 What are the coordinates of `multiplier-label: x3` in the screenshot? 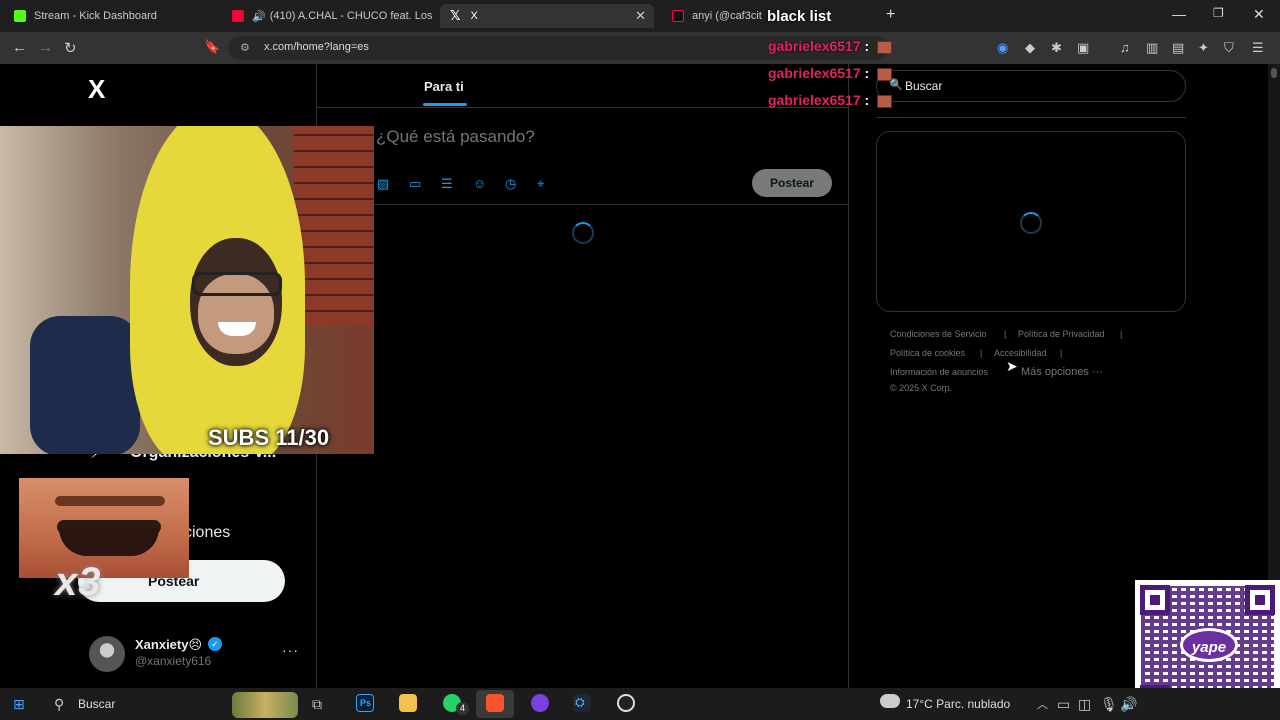 It's located at (78, 582).